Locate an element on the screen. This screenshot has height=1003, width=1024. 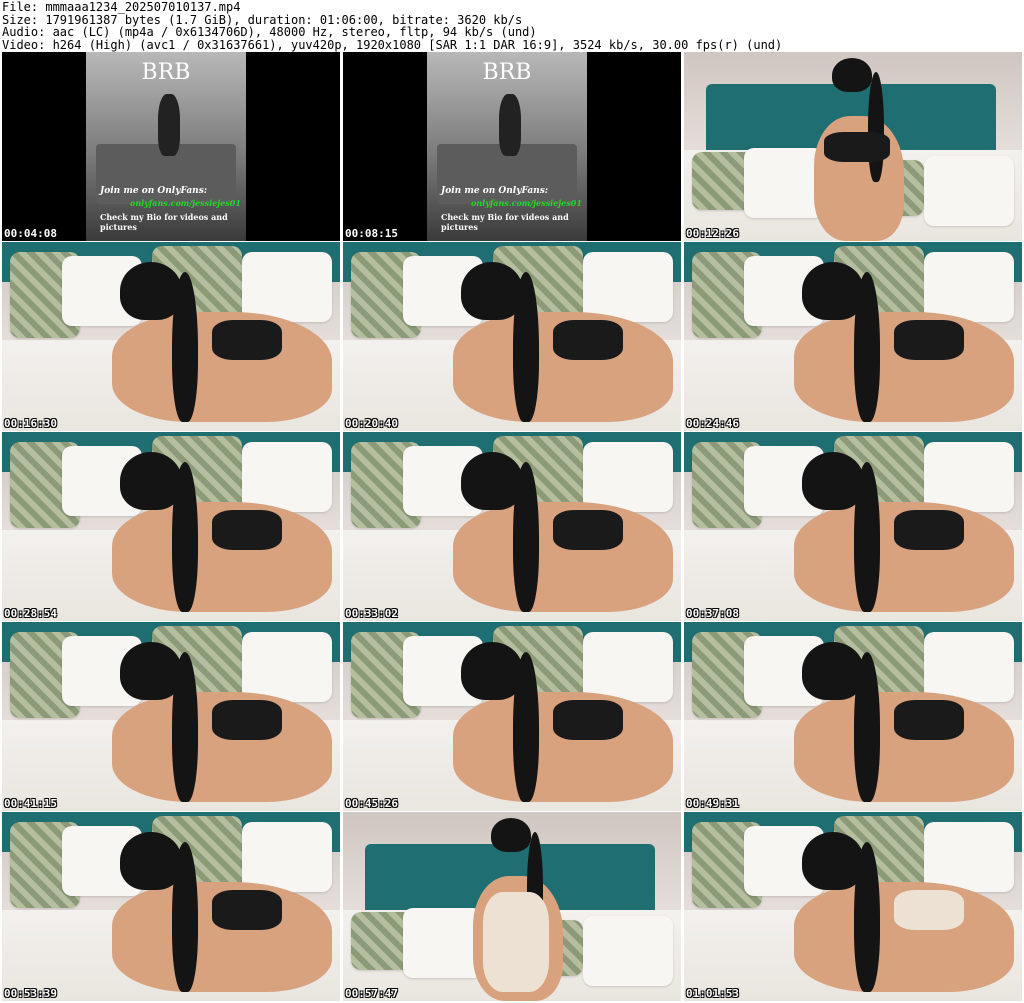
timestamp-label: 00:33:02 is located at coordinates (371, 613).